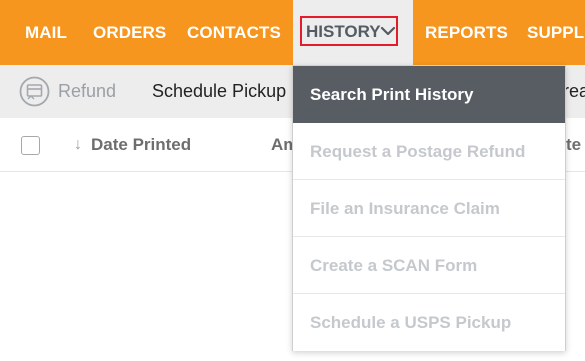 The height and width of the screenshot is (361, 585). Describe the element at coordinates (234, 32) in the screenshot. I see `nav-item-contacts: CONTACTS` at that location.